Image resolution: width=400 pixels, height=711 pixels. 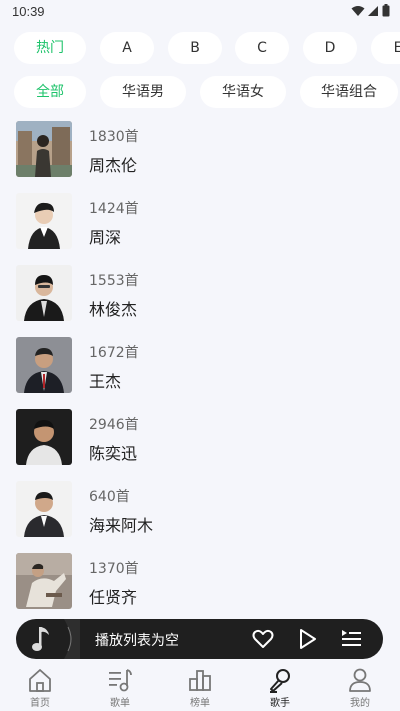 I want to click on nav-playlists: 歌单, so click(x=120, y=689).